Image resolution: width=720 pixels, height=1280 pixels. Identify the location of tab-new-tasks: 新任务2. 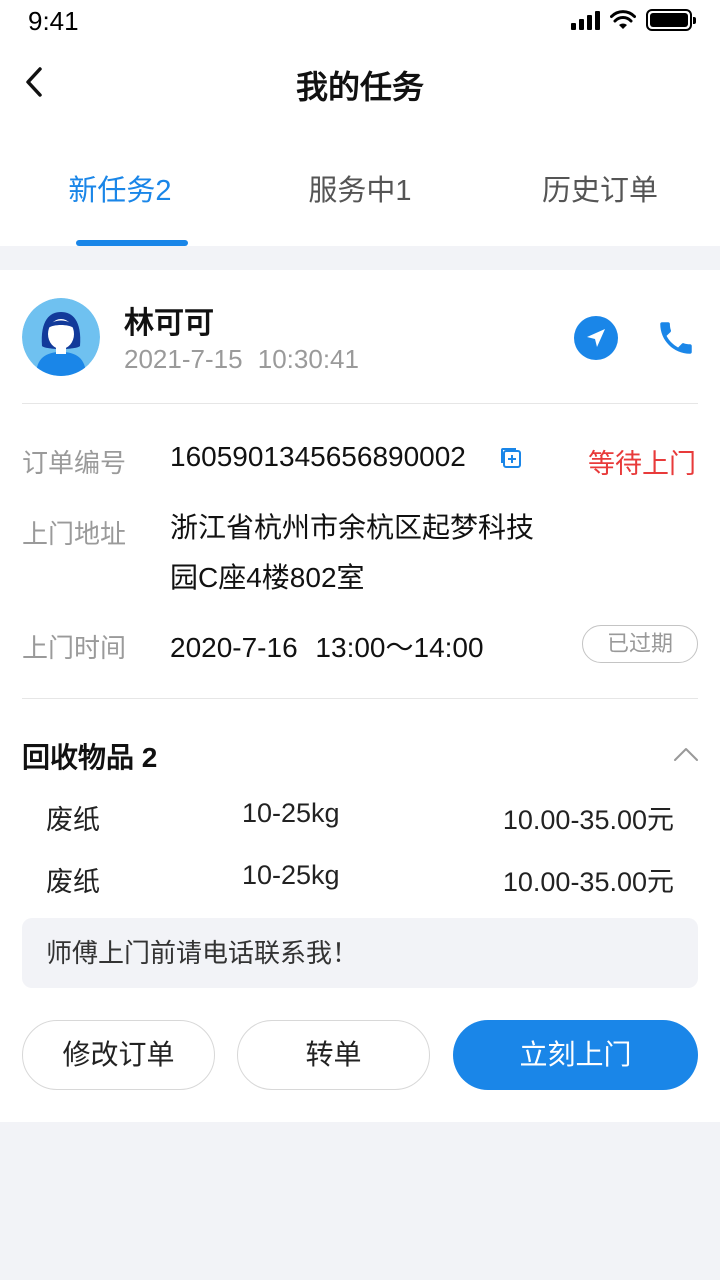
(120, 193).